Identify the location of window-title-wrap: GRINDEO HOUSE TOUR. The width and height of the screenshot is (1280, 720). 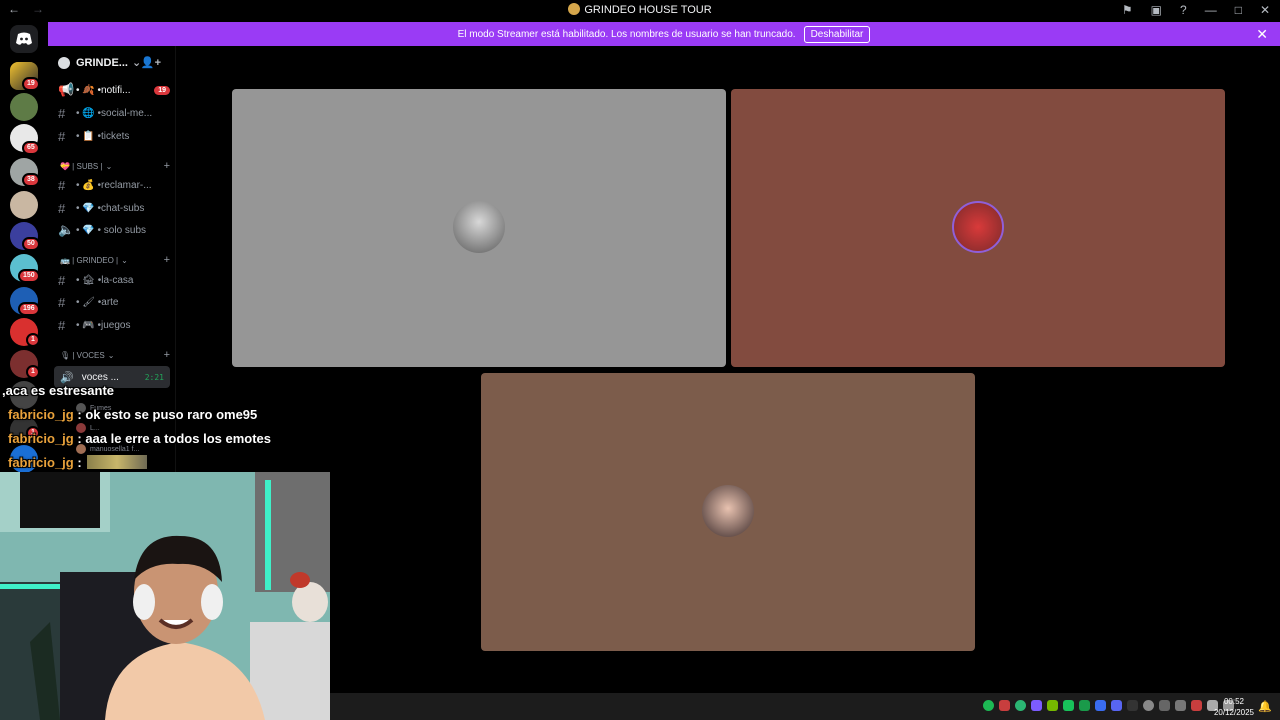
(640, 9).